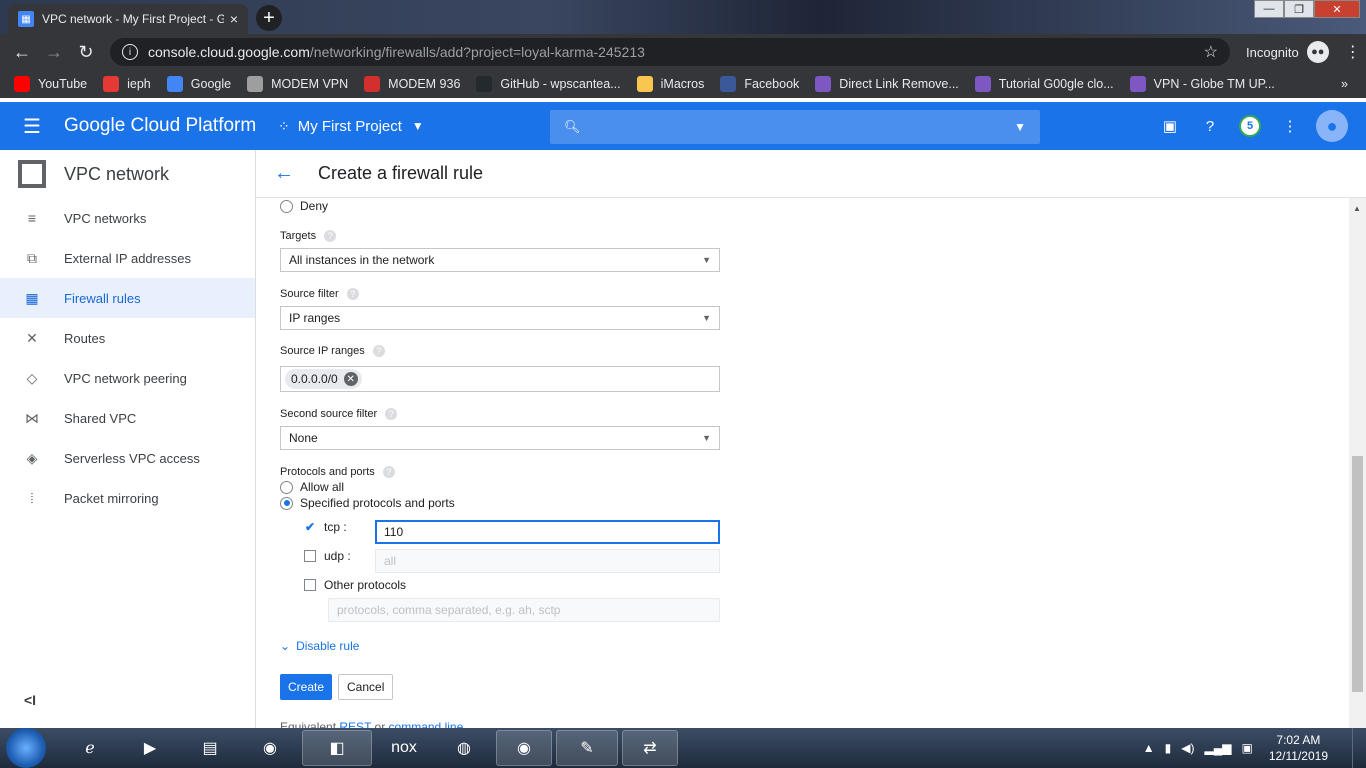 This screenshot has width=1366, height=768. What do you see at coordinates (286, 503) in the screenshot?
I see `specified-protocols-radio` at bounding box center [286, 503].